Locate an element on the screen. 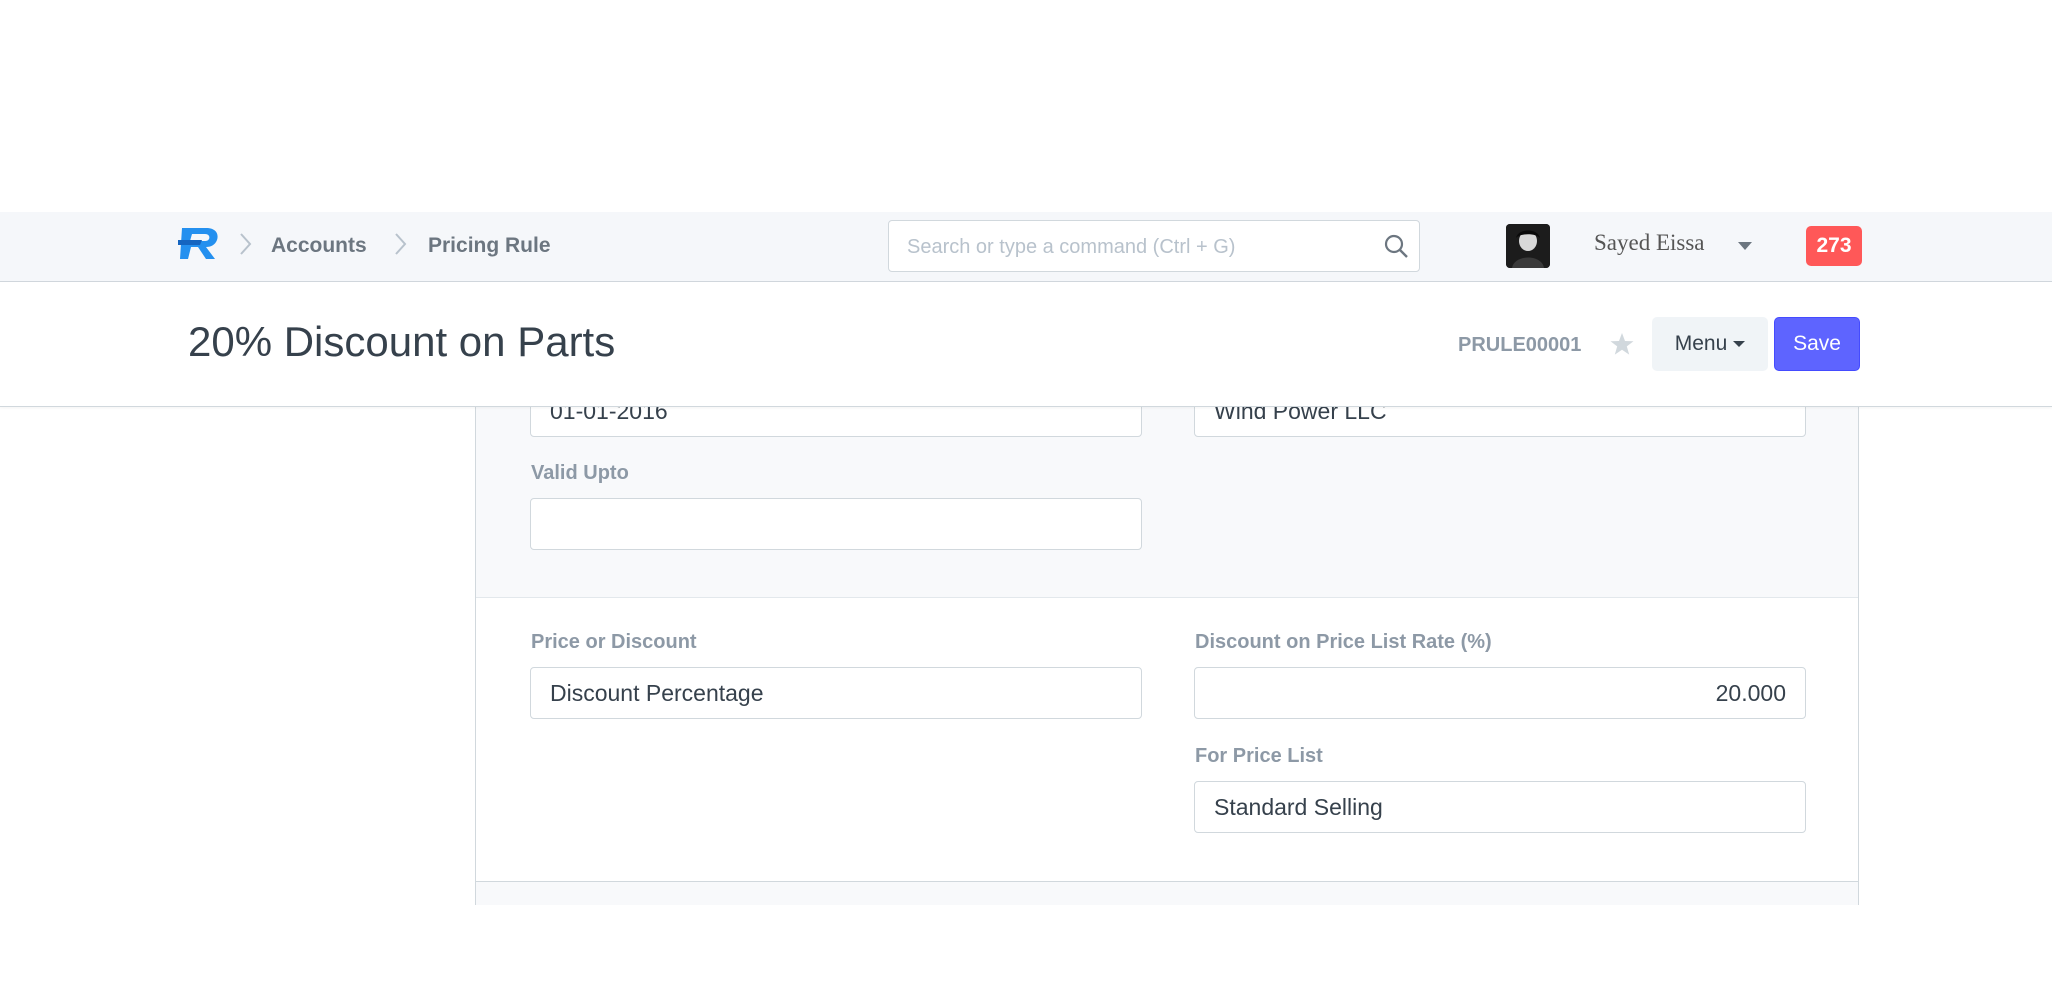  search-input is located at coordinates (1137, 247).